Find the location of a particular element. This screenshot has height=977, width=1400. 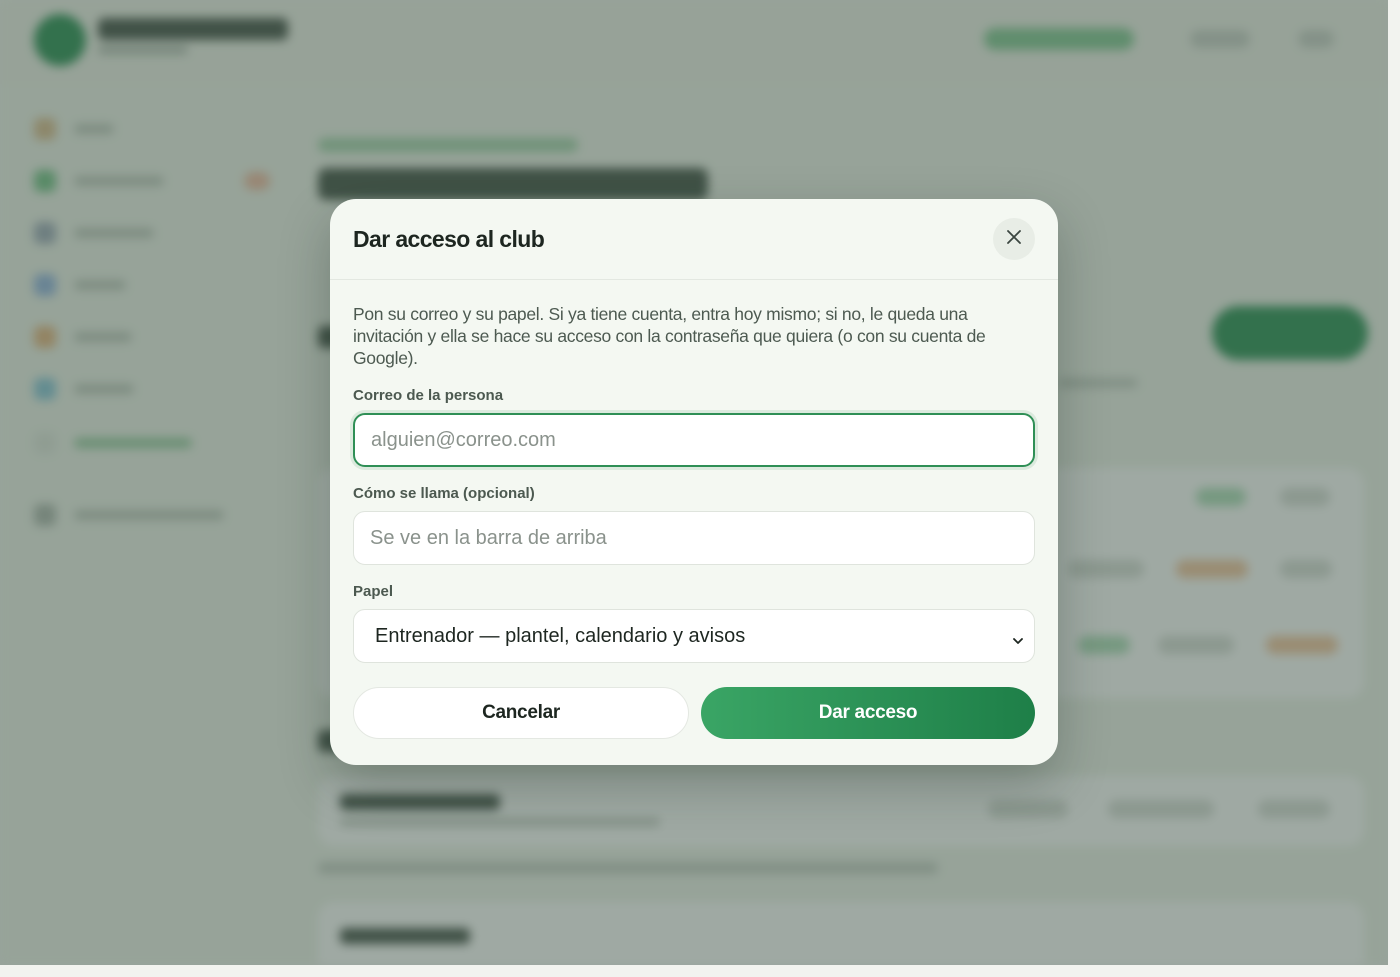

dialog-header: Dar acceso al club is located at coordinates (694, 239).